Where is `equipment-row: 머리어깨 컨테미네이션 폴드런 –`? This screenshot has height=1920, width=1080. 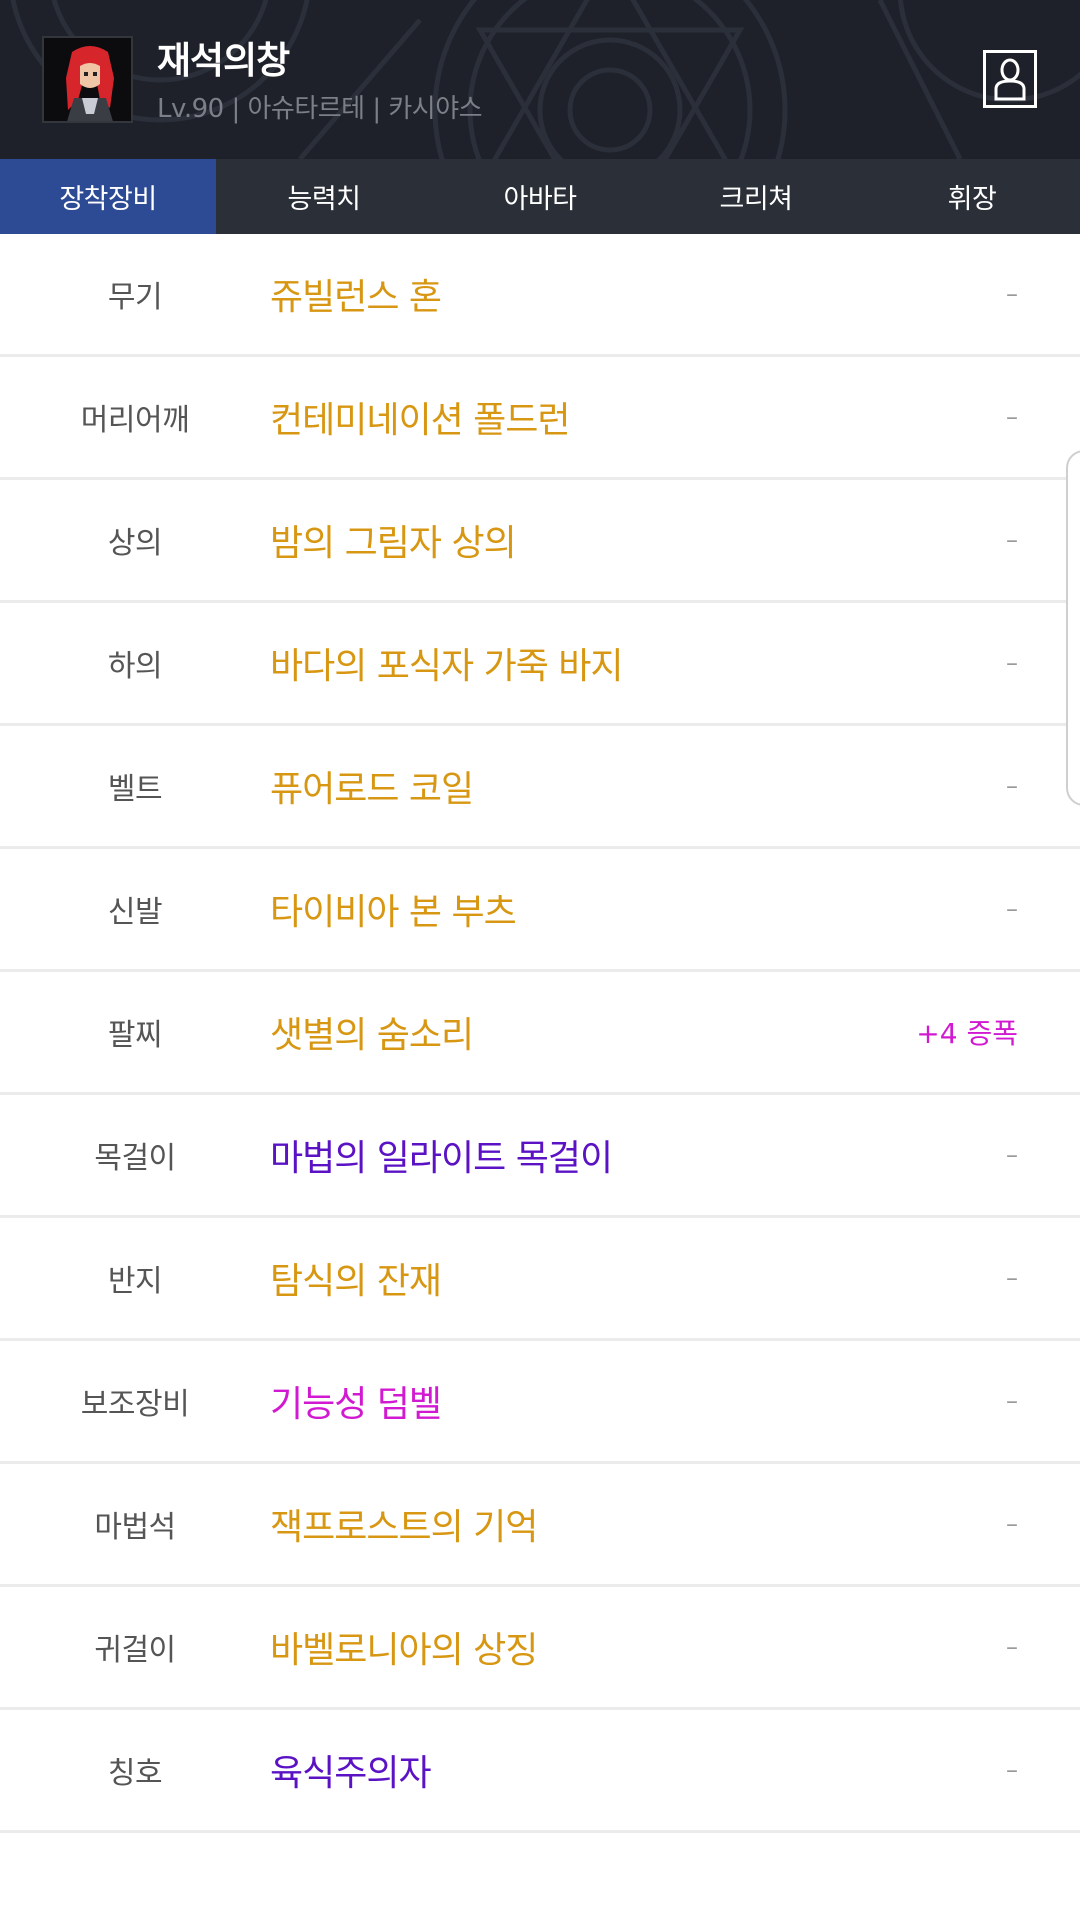 equipment-row: 머리어깨 컨테미네이션 폴드런 – is located at coordinates (540, 418).